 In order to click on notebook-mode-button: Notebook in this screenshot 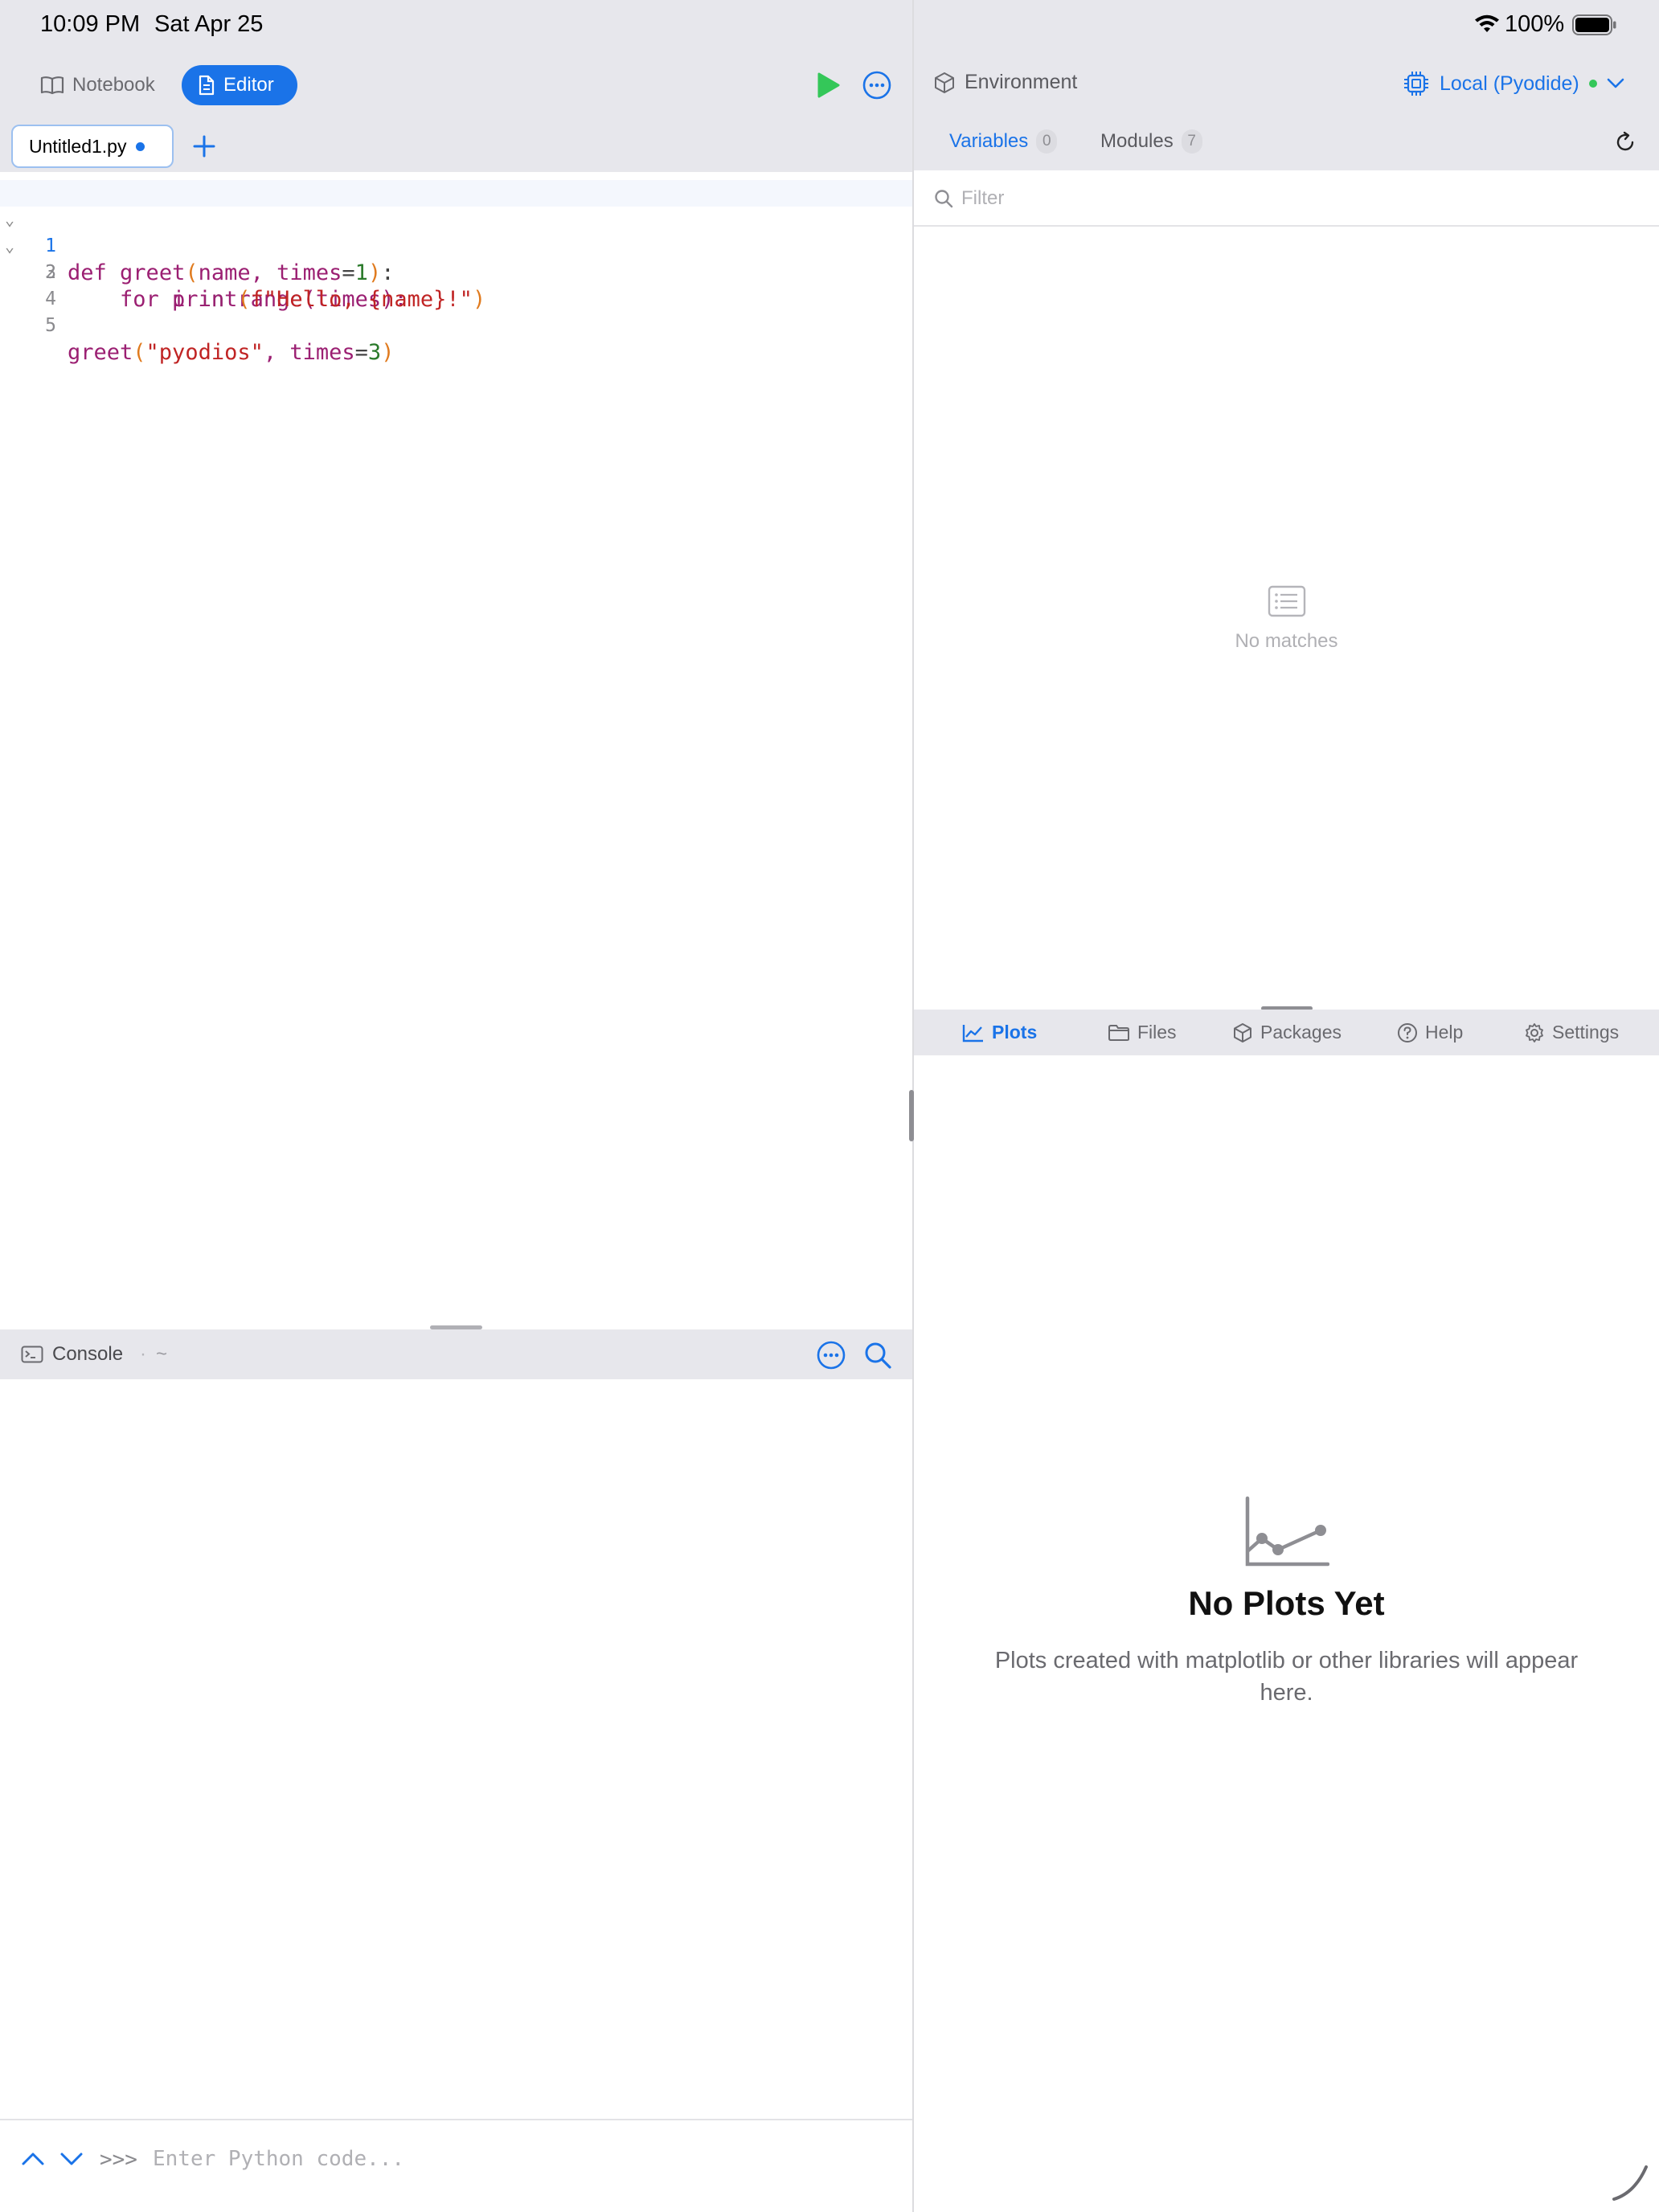, I will do `click(99, 85)`.